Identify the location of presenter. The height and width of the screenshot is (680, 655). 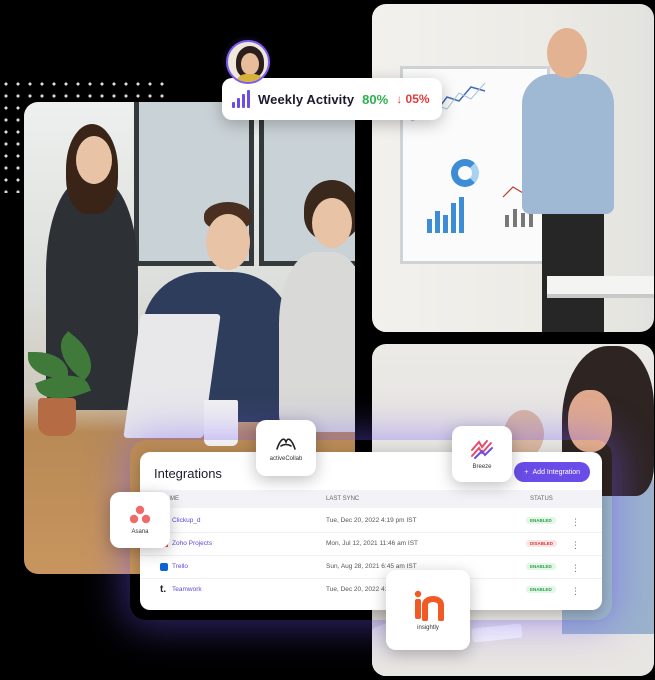
(568, 144).